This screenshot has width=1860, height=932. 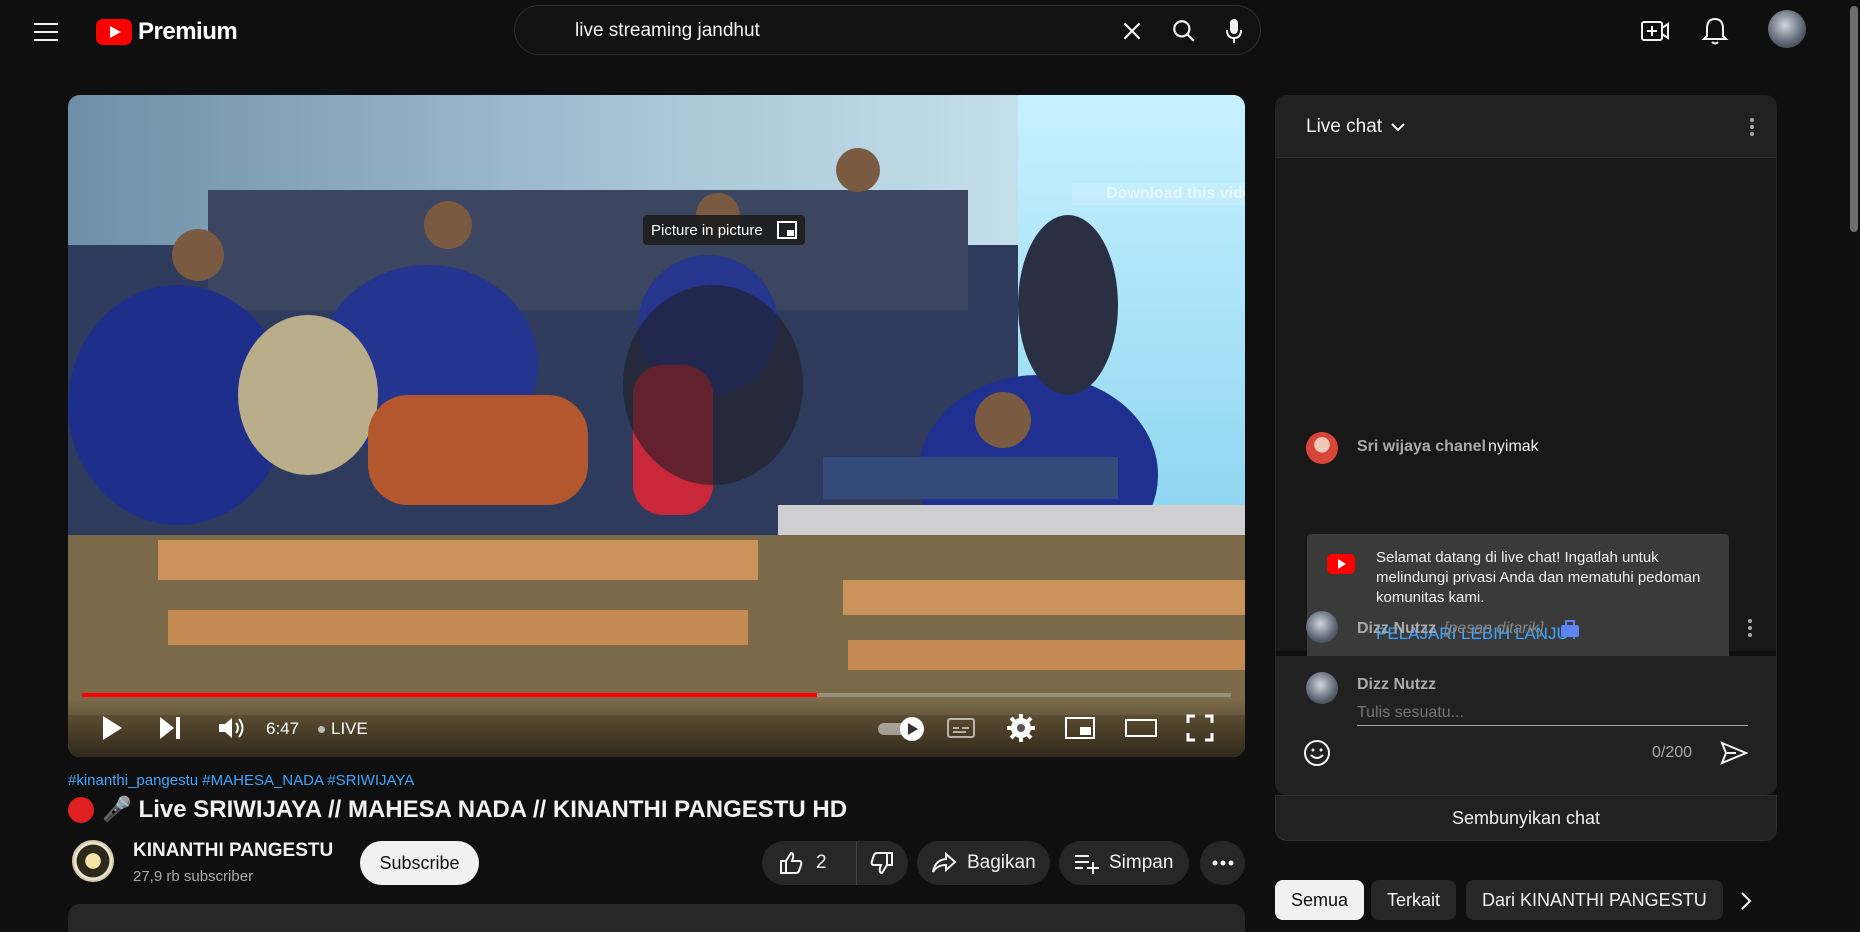 I want to click on like-button: 2, so click(x=809, y=863).